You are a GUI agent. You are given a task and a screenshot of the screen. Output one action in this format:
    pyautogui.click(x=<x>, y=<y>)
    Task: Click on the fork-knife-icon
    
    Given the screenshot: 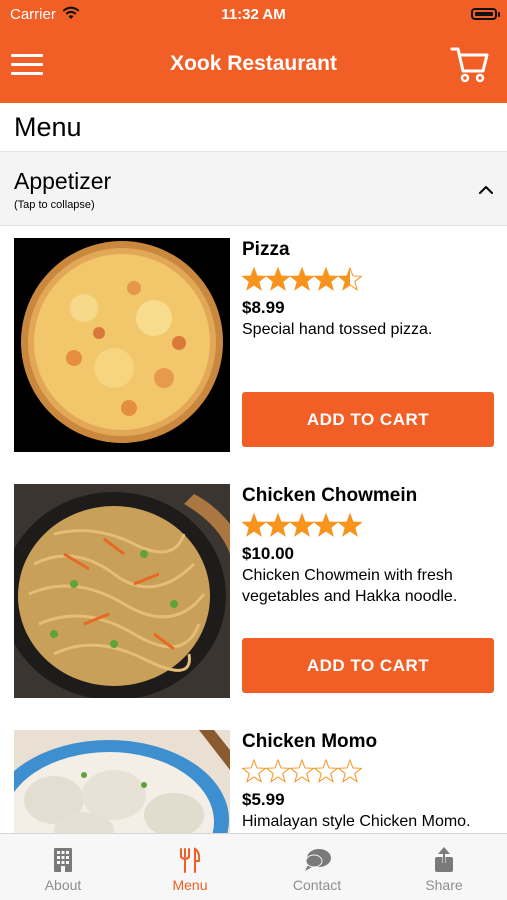 What is the action you would take?
    pyautogui.click(x=190, y=860)
    